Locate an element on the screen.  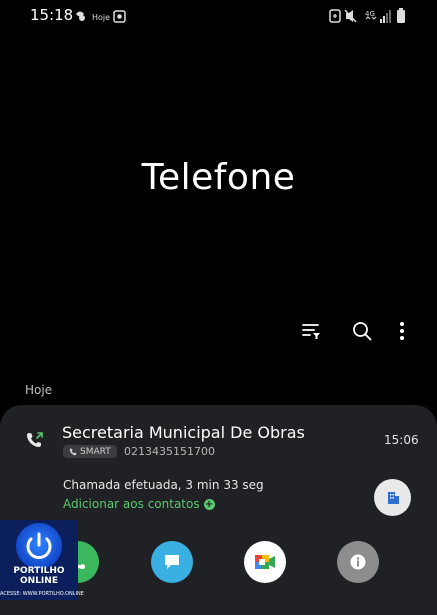
caller-number: 0213435151700 is located at coordinates (169, 451).